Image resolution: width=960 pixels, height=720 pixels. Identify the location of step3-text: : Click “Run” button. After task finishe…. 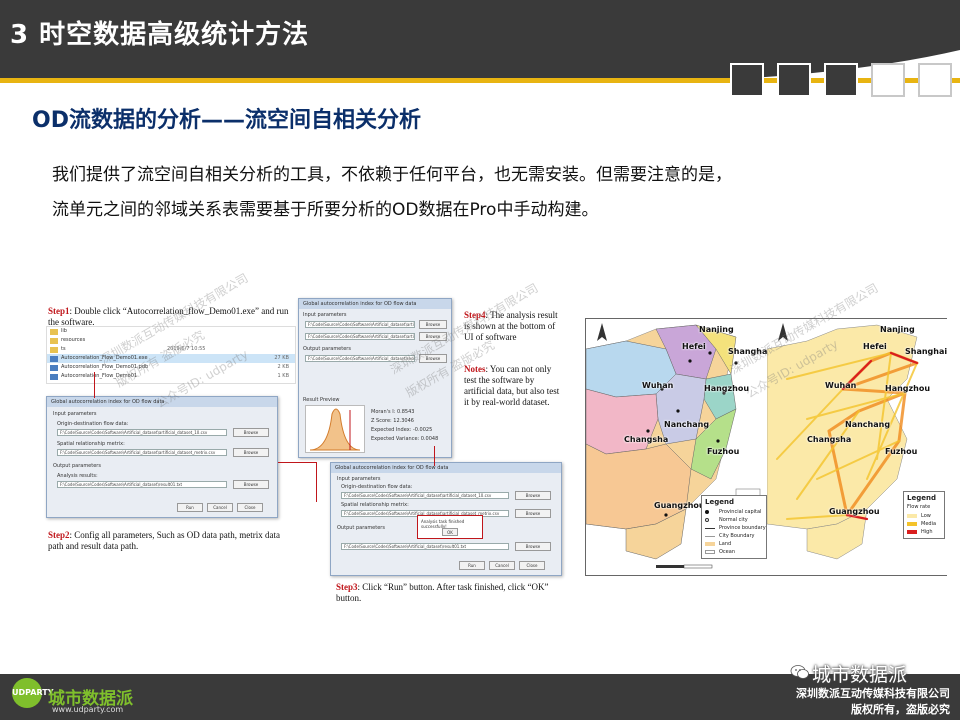
(442, 592).